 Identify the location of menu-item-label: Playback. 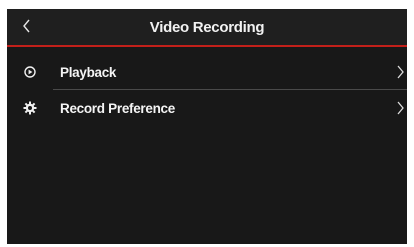
(88, 72).